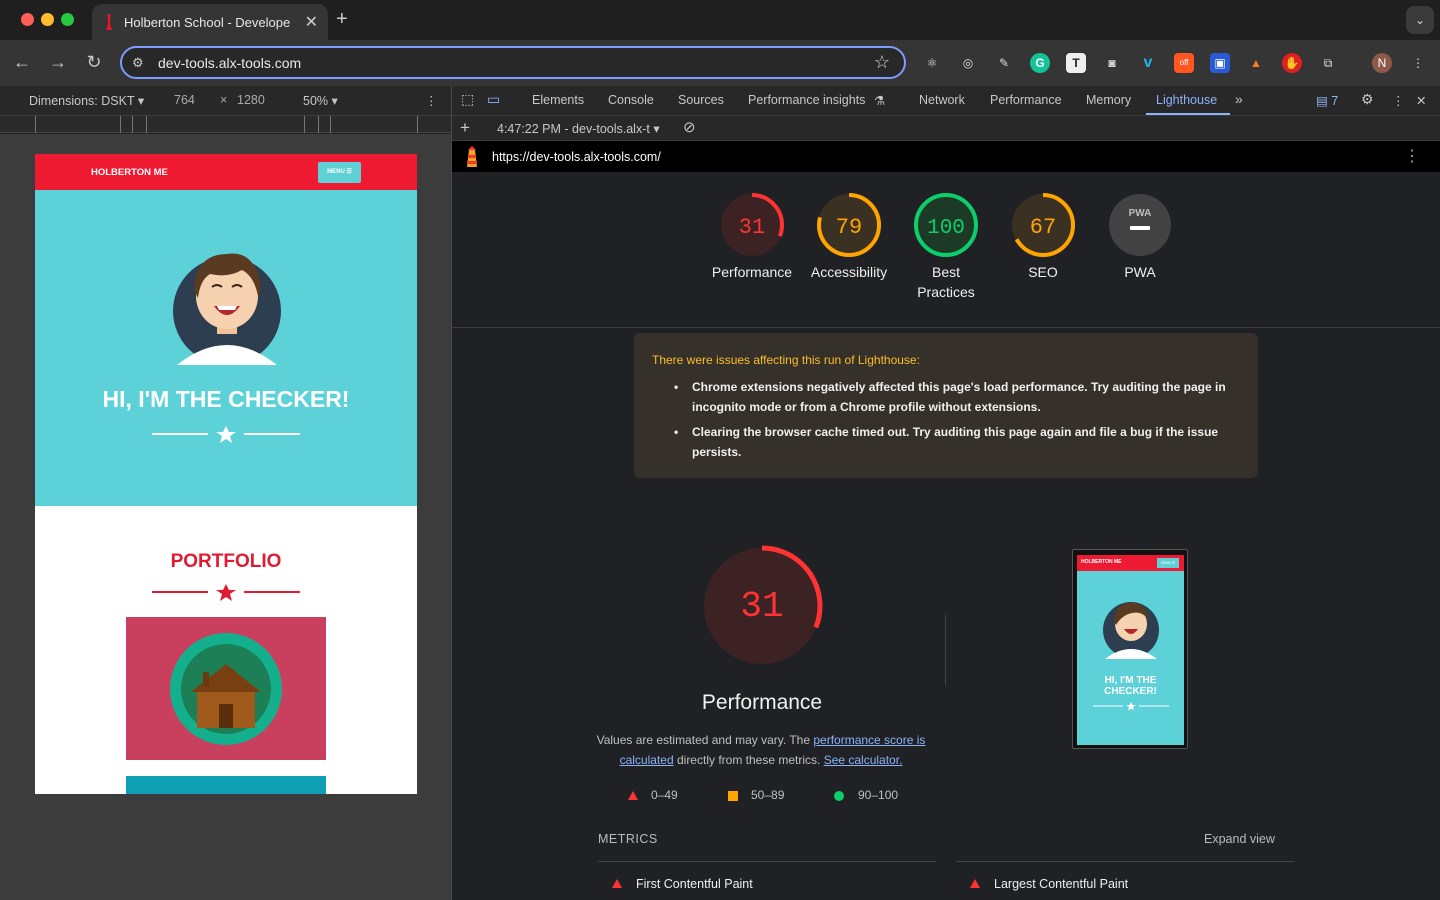  What do you see at coordinates (1367, 99) in the screenshot?
I see `settings-gear-icon: ⚙` at bounding box center [1367, 99].